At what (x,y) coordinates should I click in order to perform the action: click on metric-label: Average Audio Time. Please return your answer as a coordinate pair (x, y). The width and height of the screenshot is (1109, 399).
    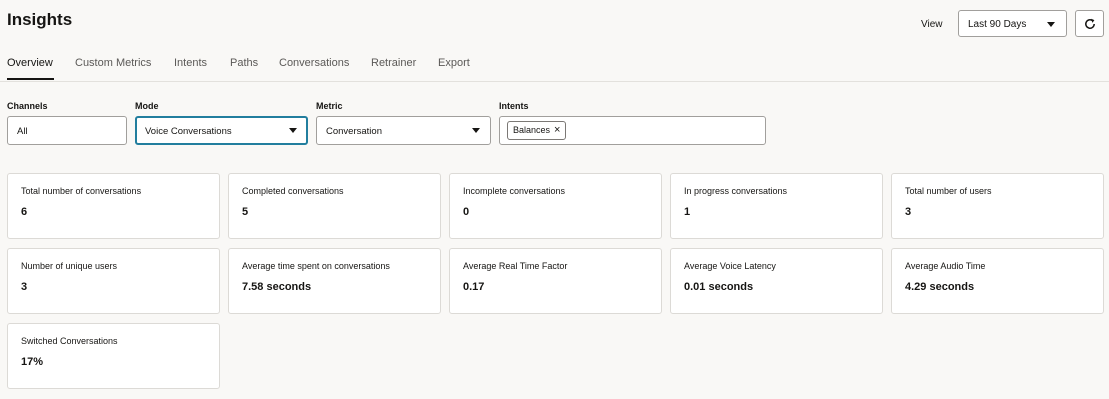
    Looking at the image, I should click on (945, 266).